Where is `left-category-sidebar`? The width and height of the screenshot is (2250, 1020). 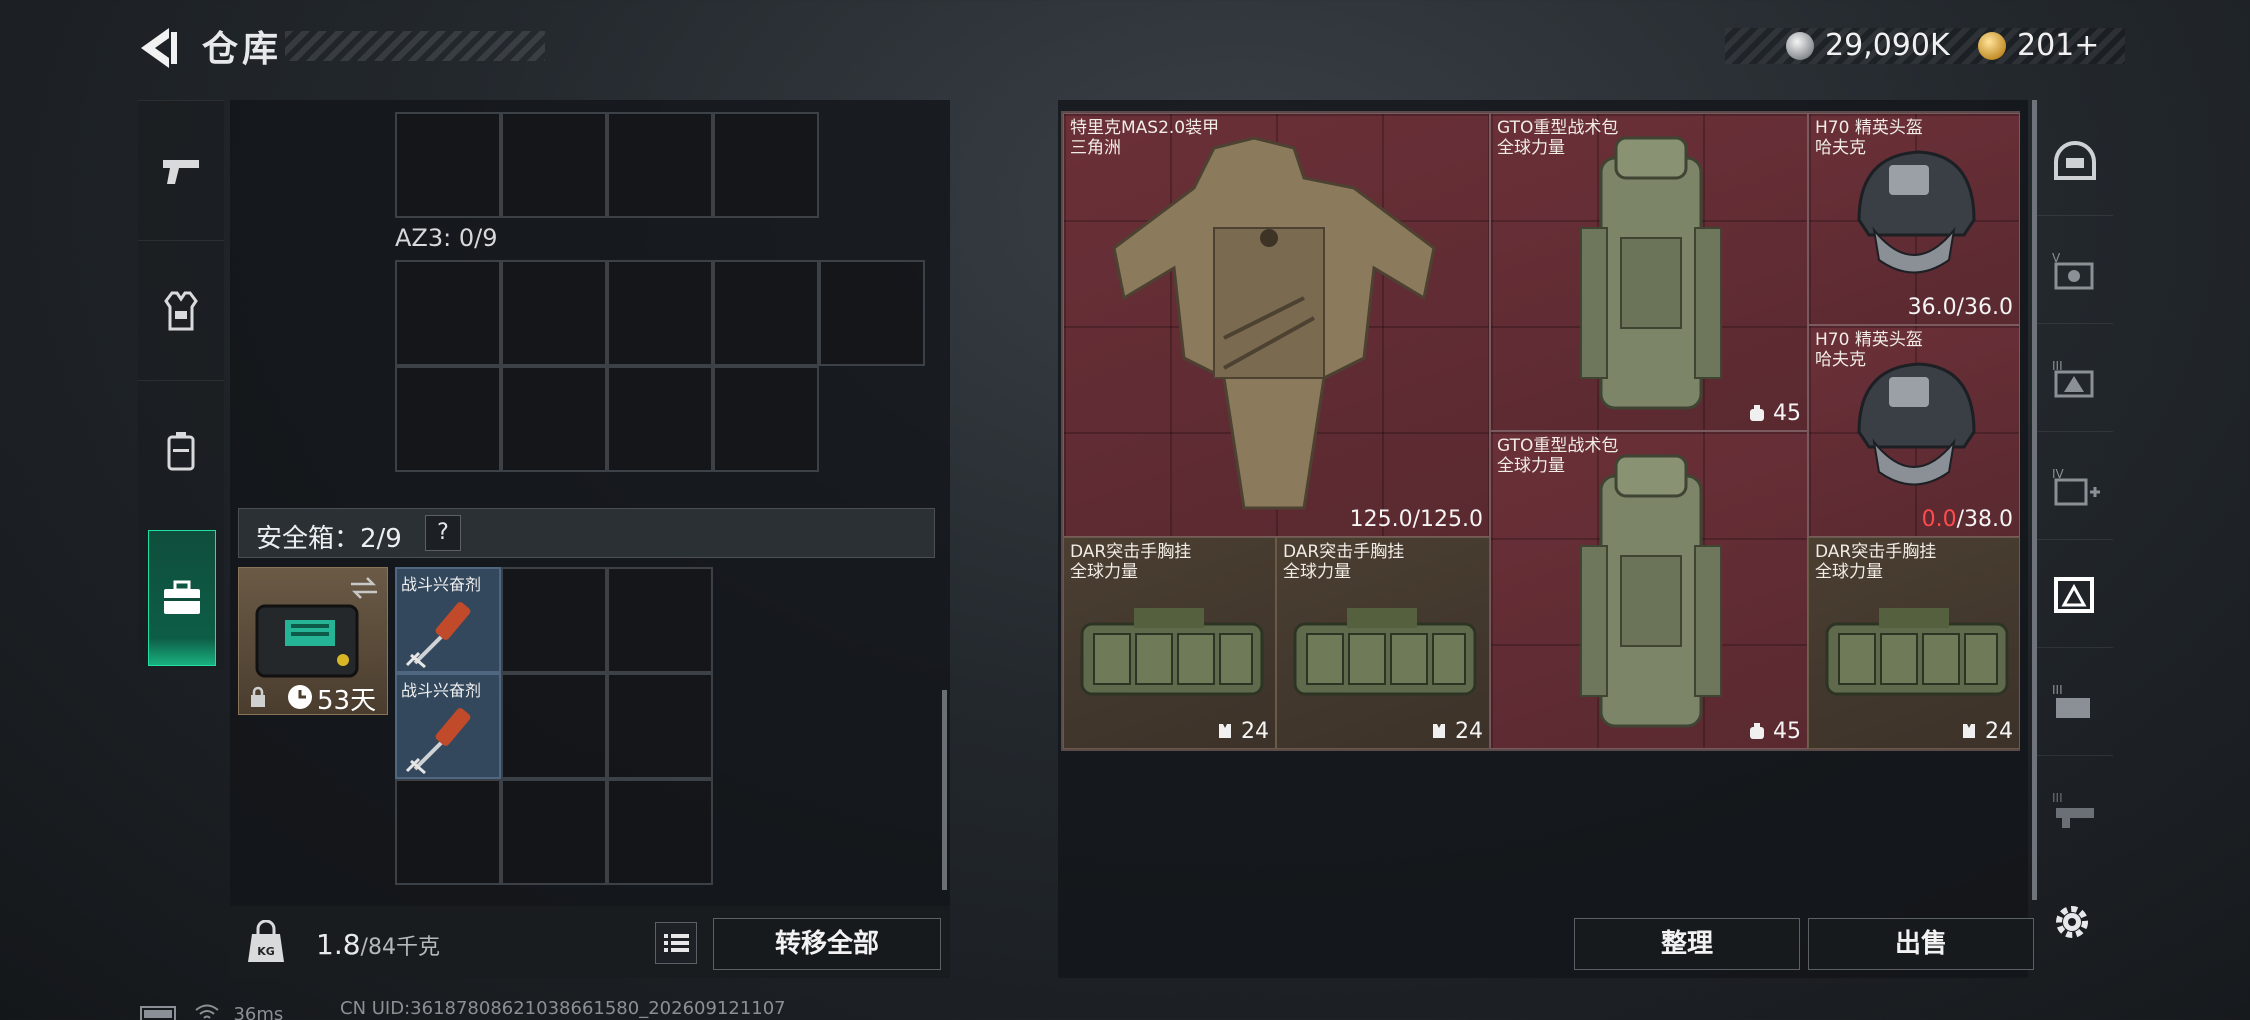 left-category-sidebar is located at coordinates (181, 385).